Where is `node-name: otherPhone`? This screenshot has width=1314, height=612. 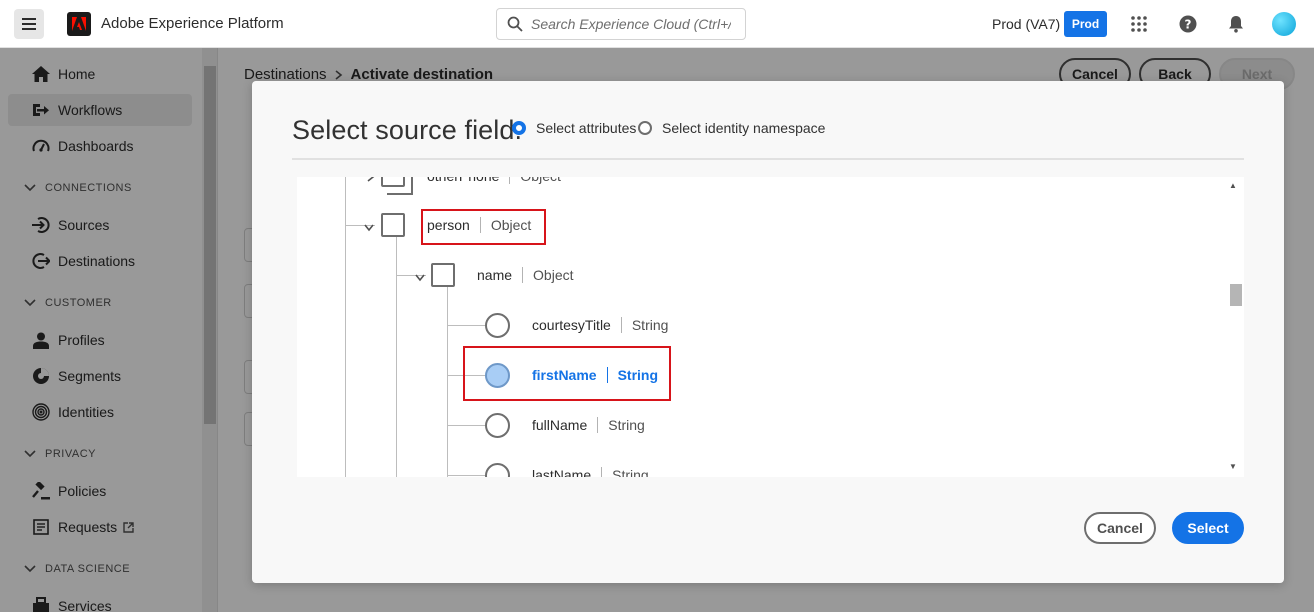 node-name: otherPhone is located at coordinates (463, 180).